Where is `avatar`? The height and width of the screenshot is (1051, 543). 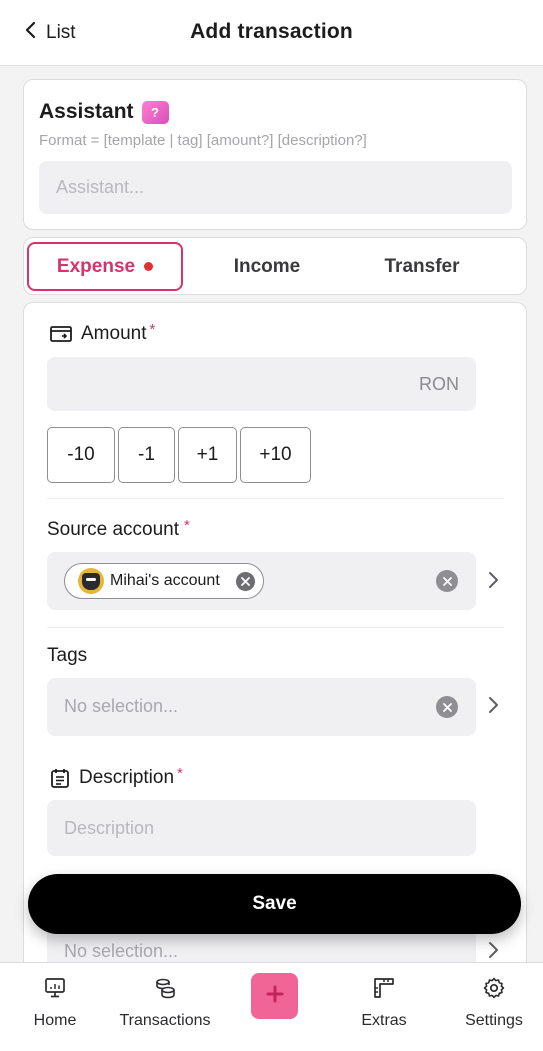 avatar is located at coordinates (91, 581).